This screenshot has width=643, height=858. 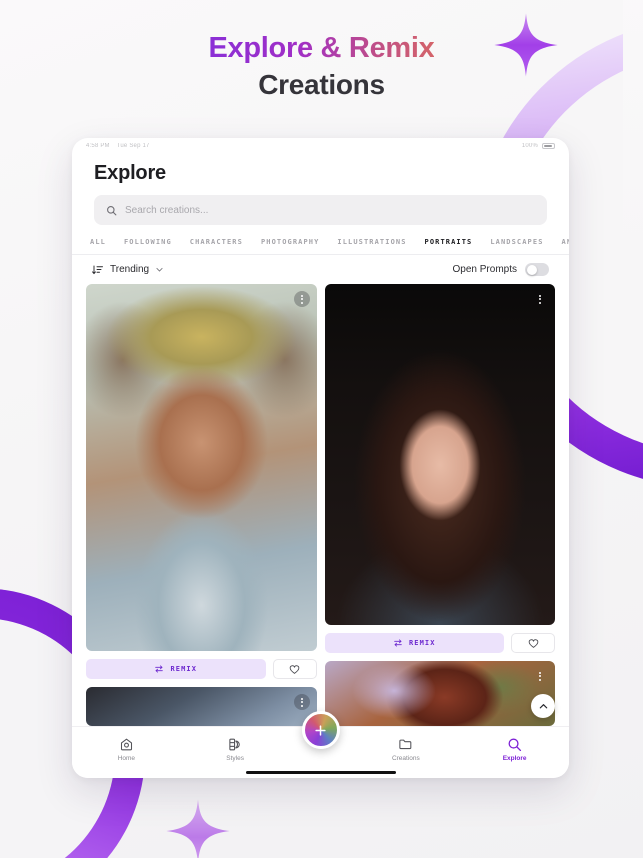 I want to click on feed-toolbar: Trending Open Prompts, so click(x=320, y=269).